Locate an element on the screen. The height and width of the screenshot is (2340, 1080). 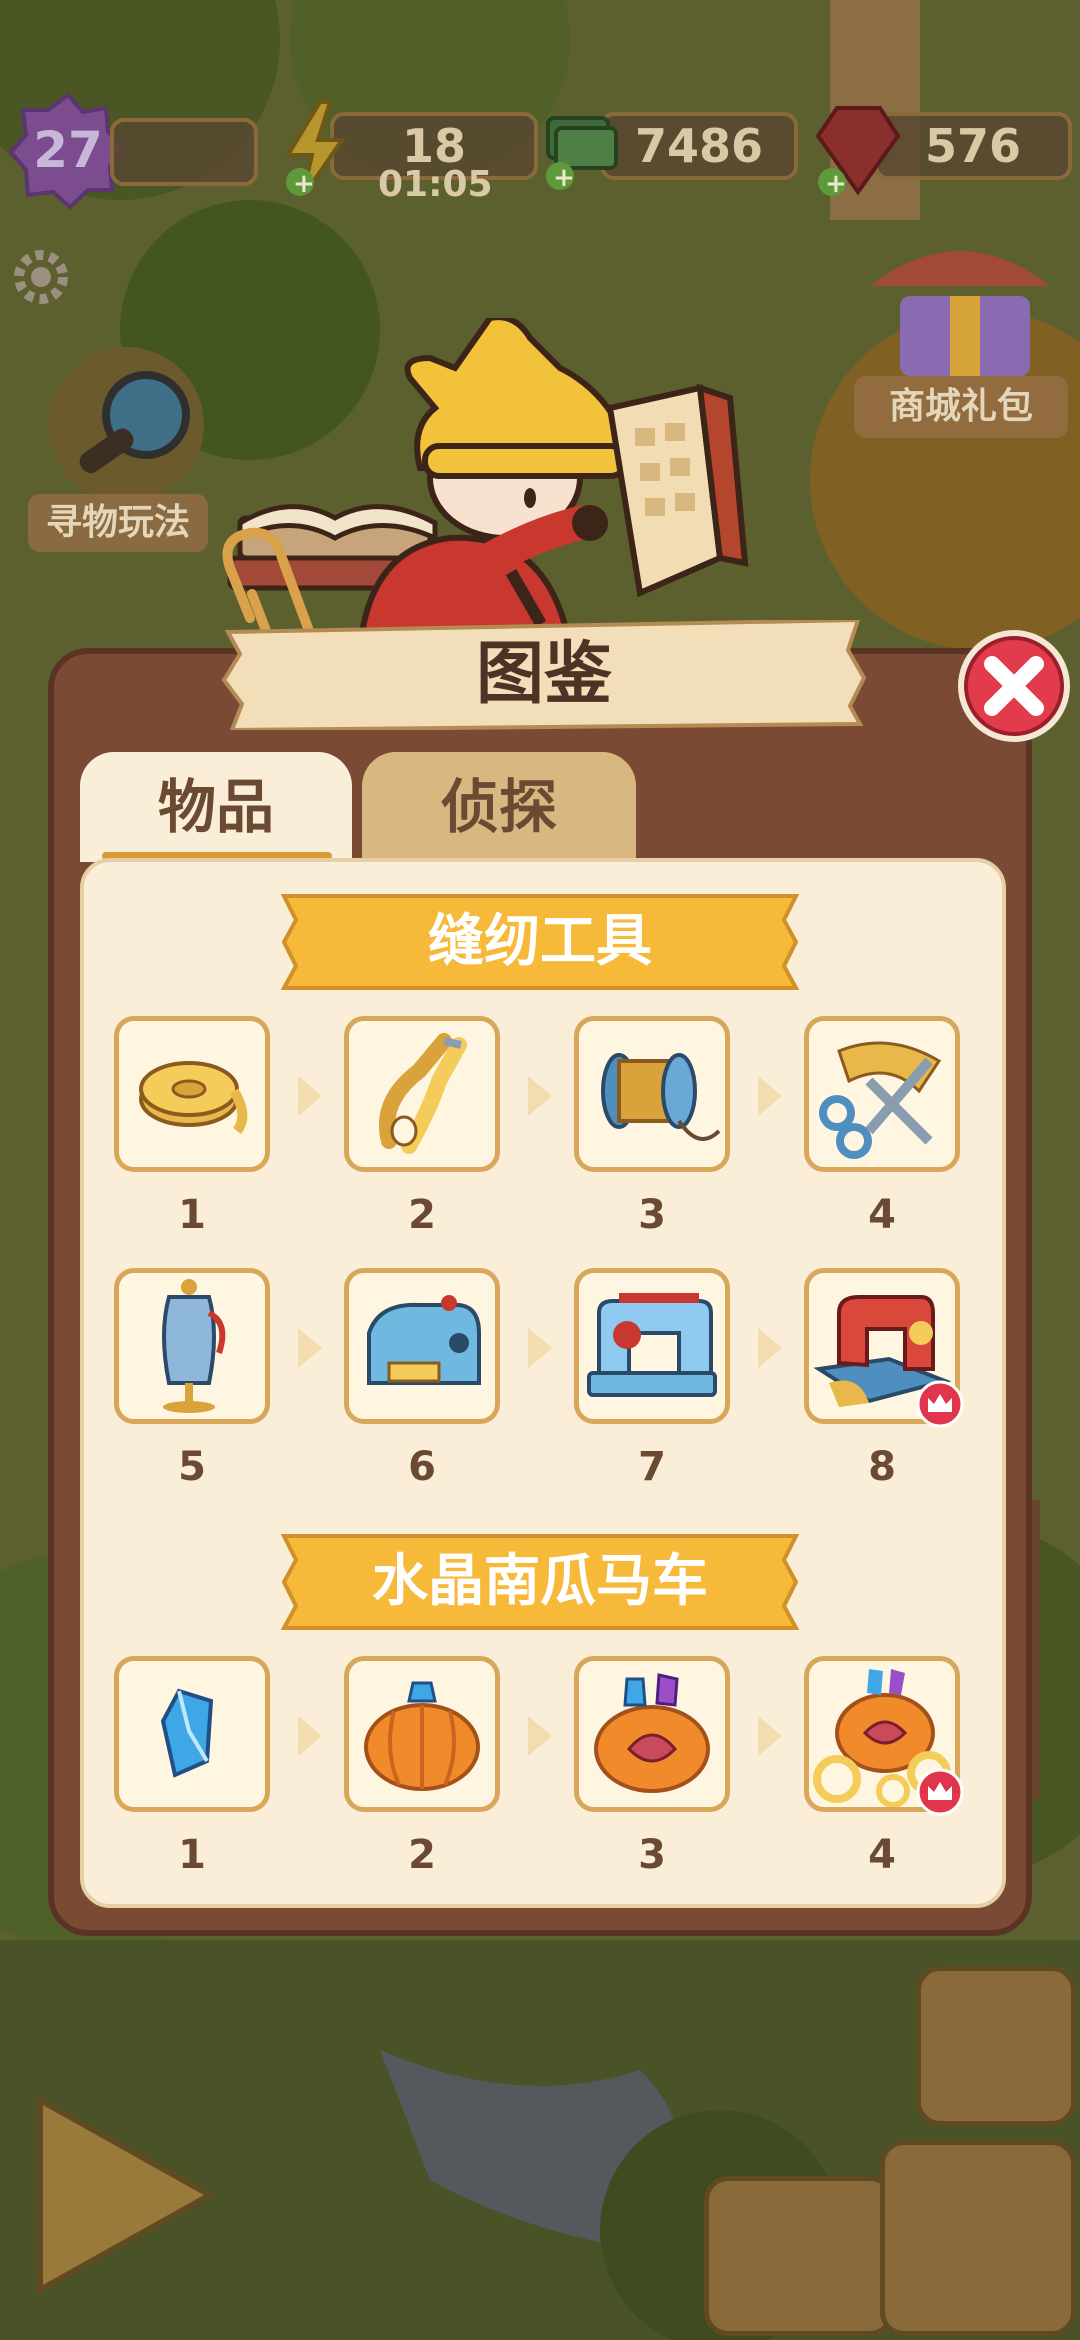
item-number: 5 is located at coordinates (192, 1467).